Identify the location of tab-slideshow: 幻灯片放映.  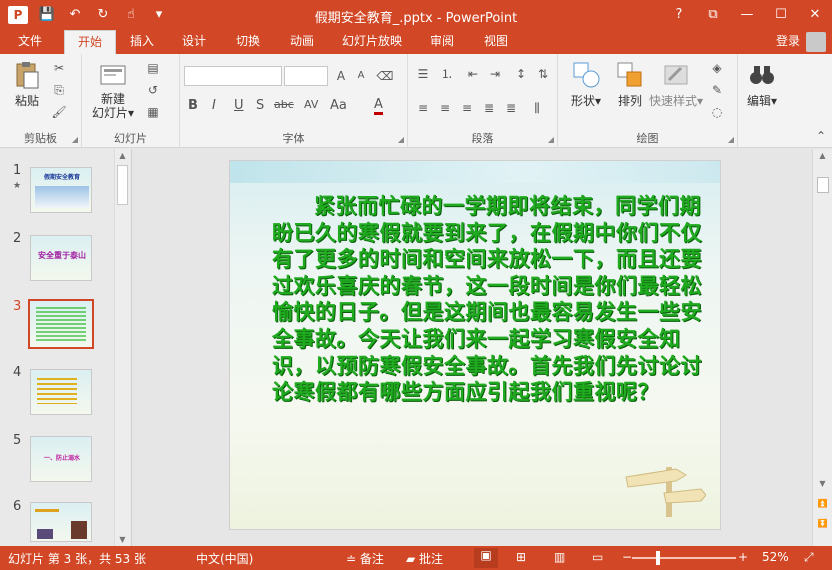
(372, 42).